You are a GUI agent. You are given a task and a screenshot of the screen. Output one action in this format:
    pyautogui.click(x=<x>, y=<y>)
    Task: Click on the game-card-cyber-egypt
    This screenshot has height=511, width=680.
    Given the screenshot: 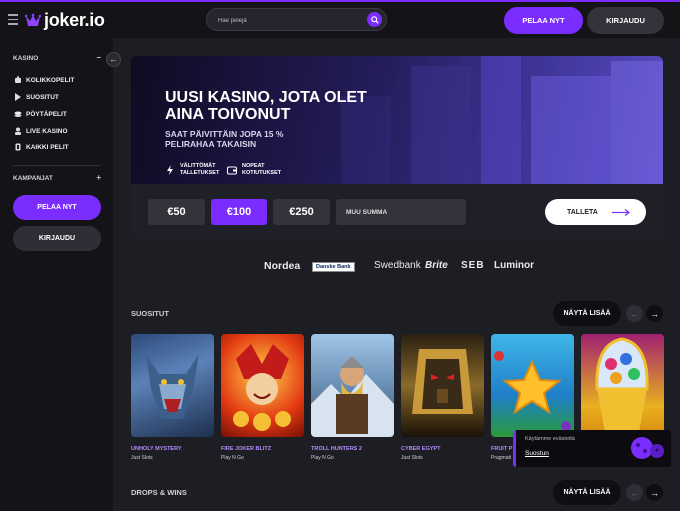 What is the action you would take?
    pyautogui.click(x=442, y=385)
    